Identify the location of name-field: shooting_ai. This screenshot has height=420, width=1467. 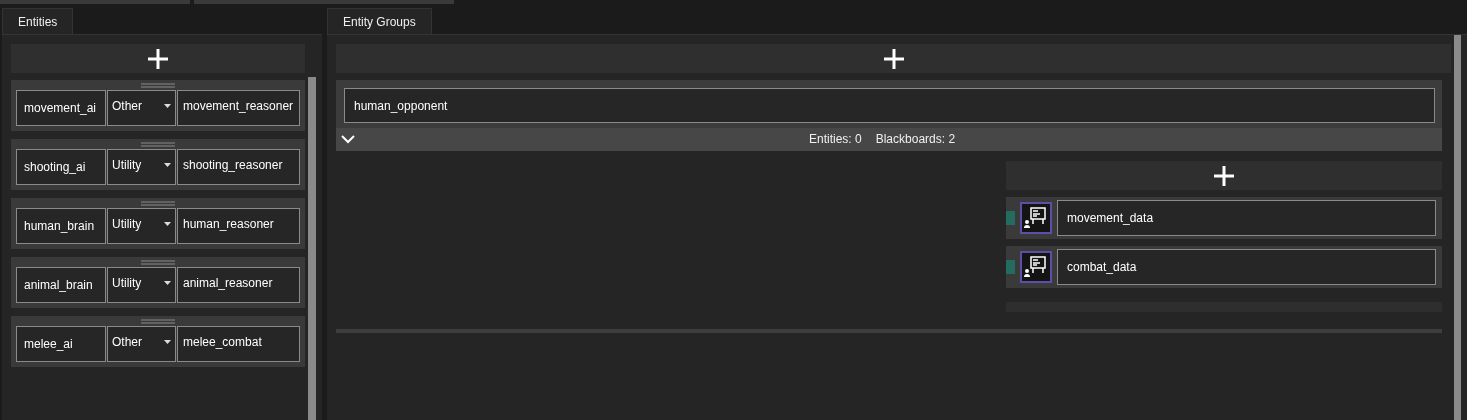
(61, 167).